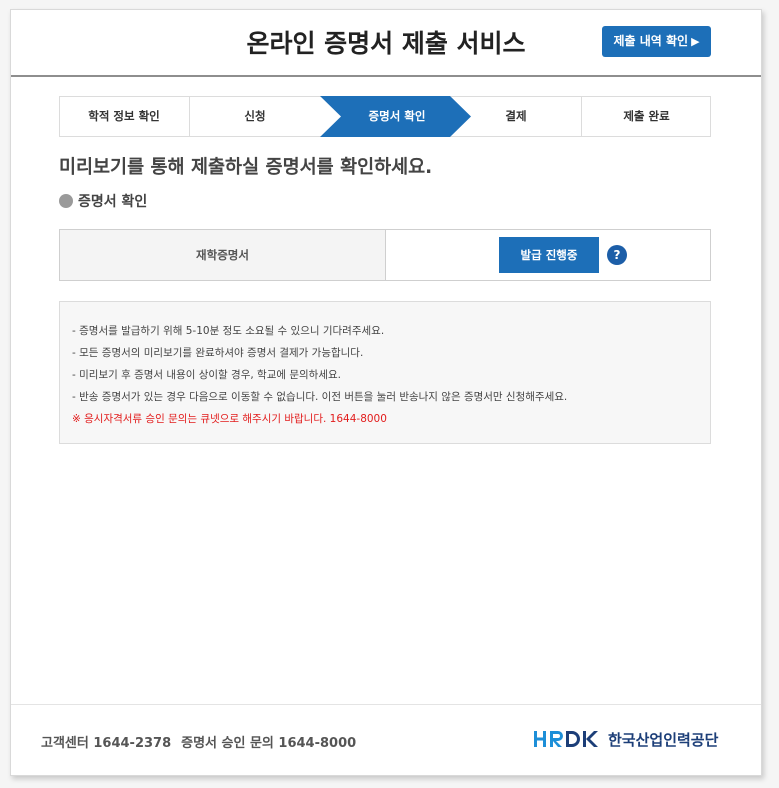 The width and height of the screenshot is (779, 788). I want to click on bullet-dot-icon, so click(66, 201).